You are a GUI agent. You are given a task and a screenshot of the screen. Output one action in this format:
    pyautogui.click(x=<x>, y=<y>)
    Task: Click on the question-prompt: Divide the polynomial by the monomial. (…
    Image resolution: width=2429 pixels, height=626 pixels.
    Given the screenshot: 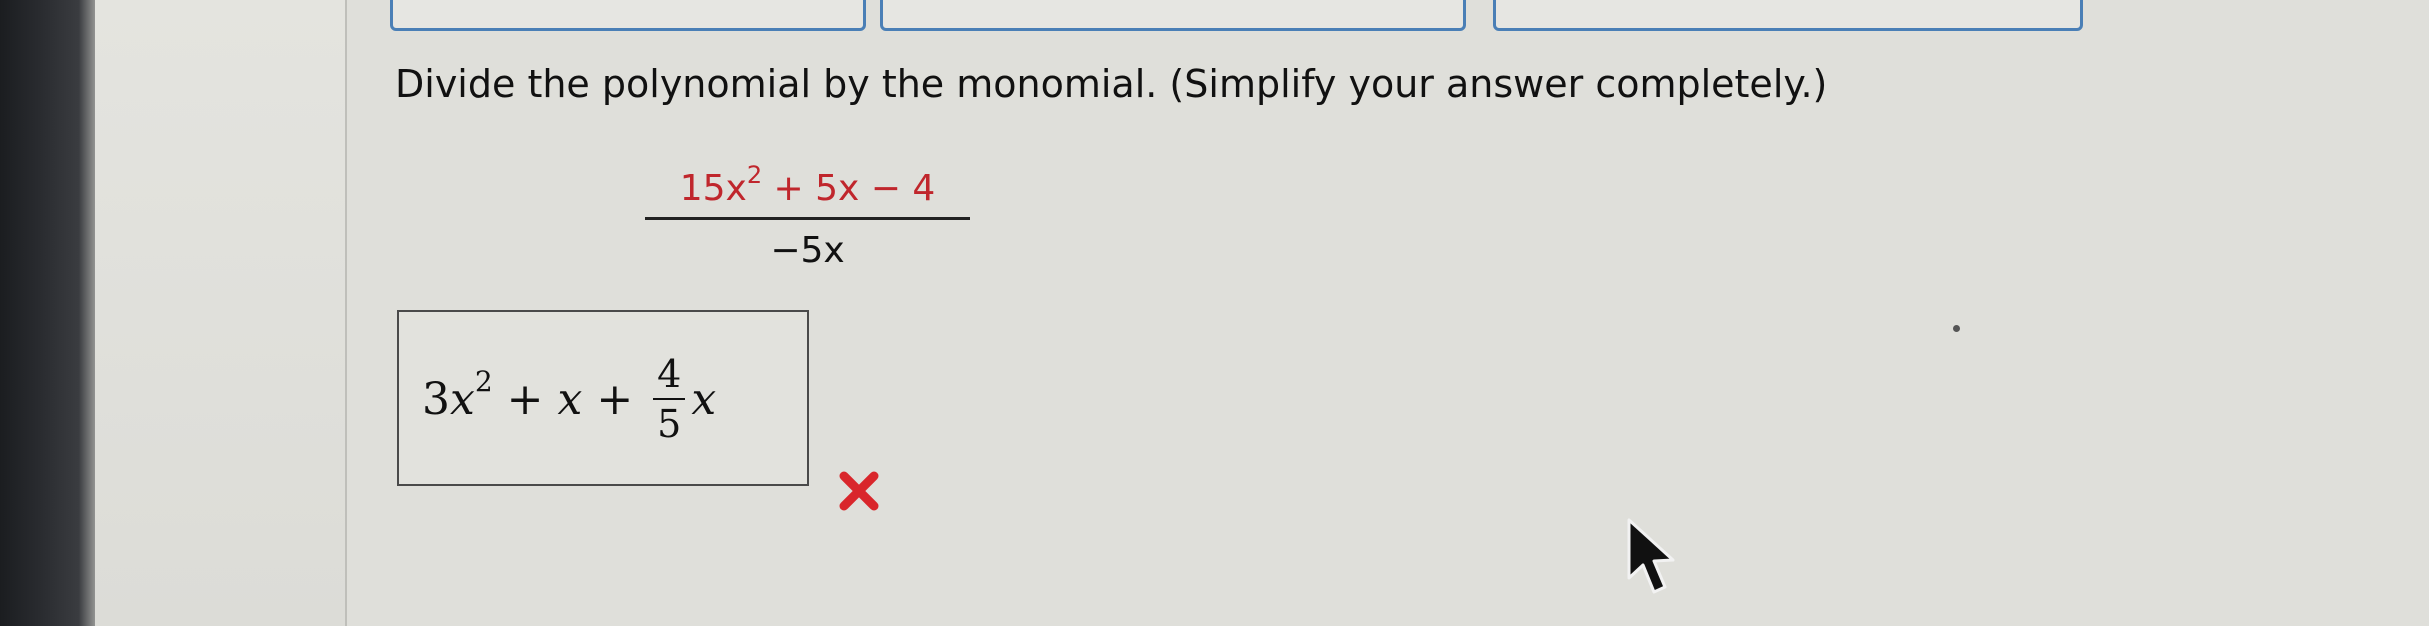 What is the action you would take?
    pyautogui.click(x=1111, y=84)
    